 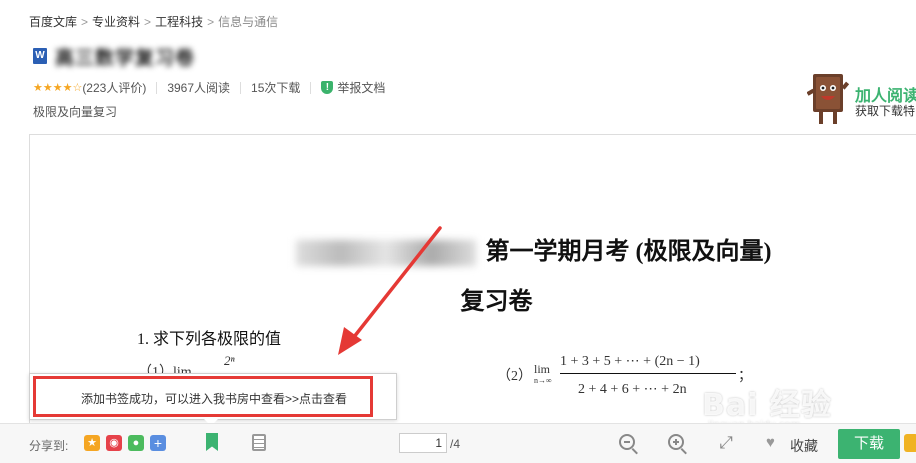 I want to click on breadcrumb: 百度文库 > 专业资料 > 工程科技 > 信息与通信, so click(x=153, y=21).